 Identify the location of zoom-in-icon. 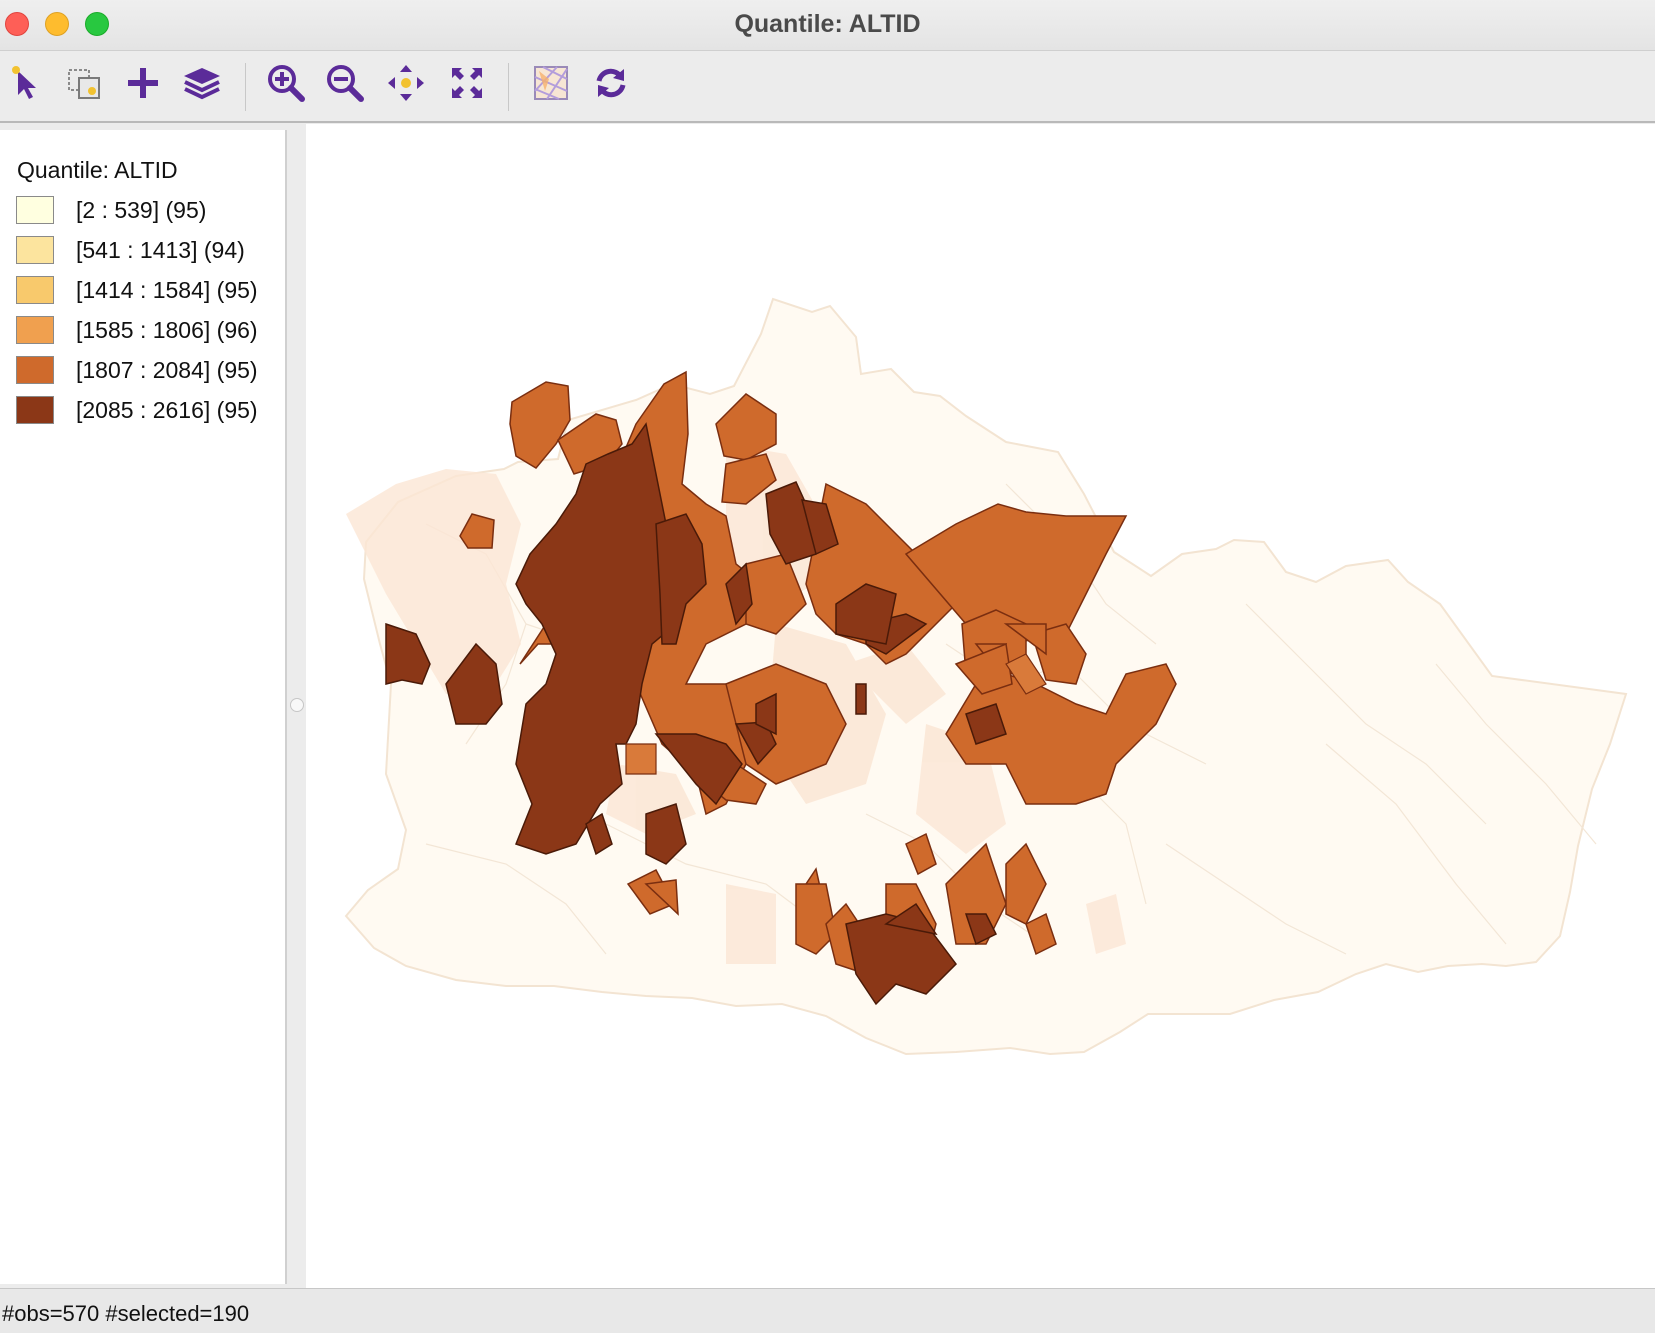
(286, 83).